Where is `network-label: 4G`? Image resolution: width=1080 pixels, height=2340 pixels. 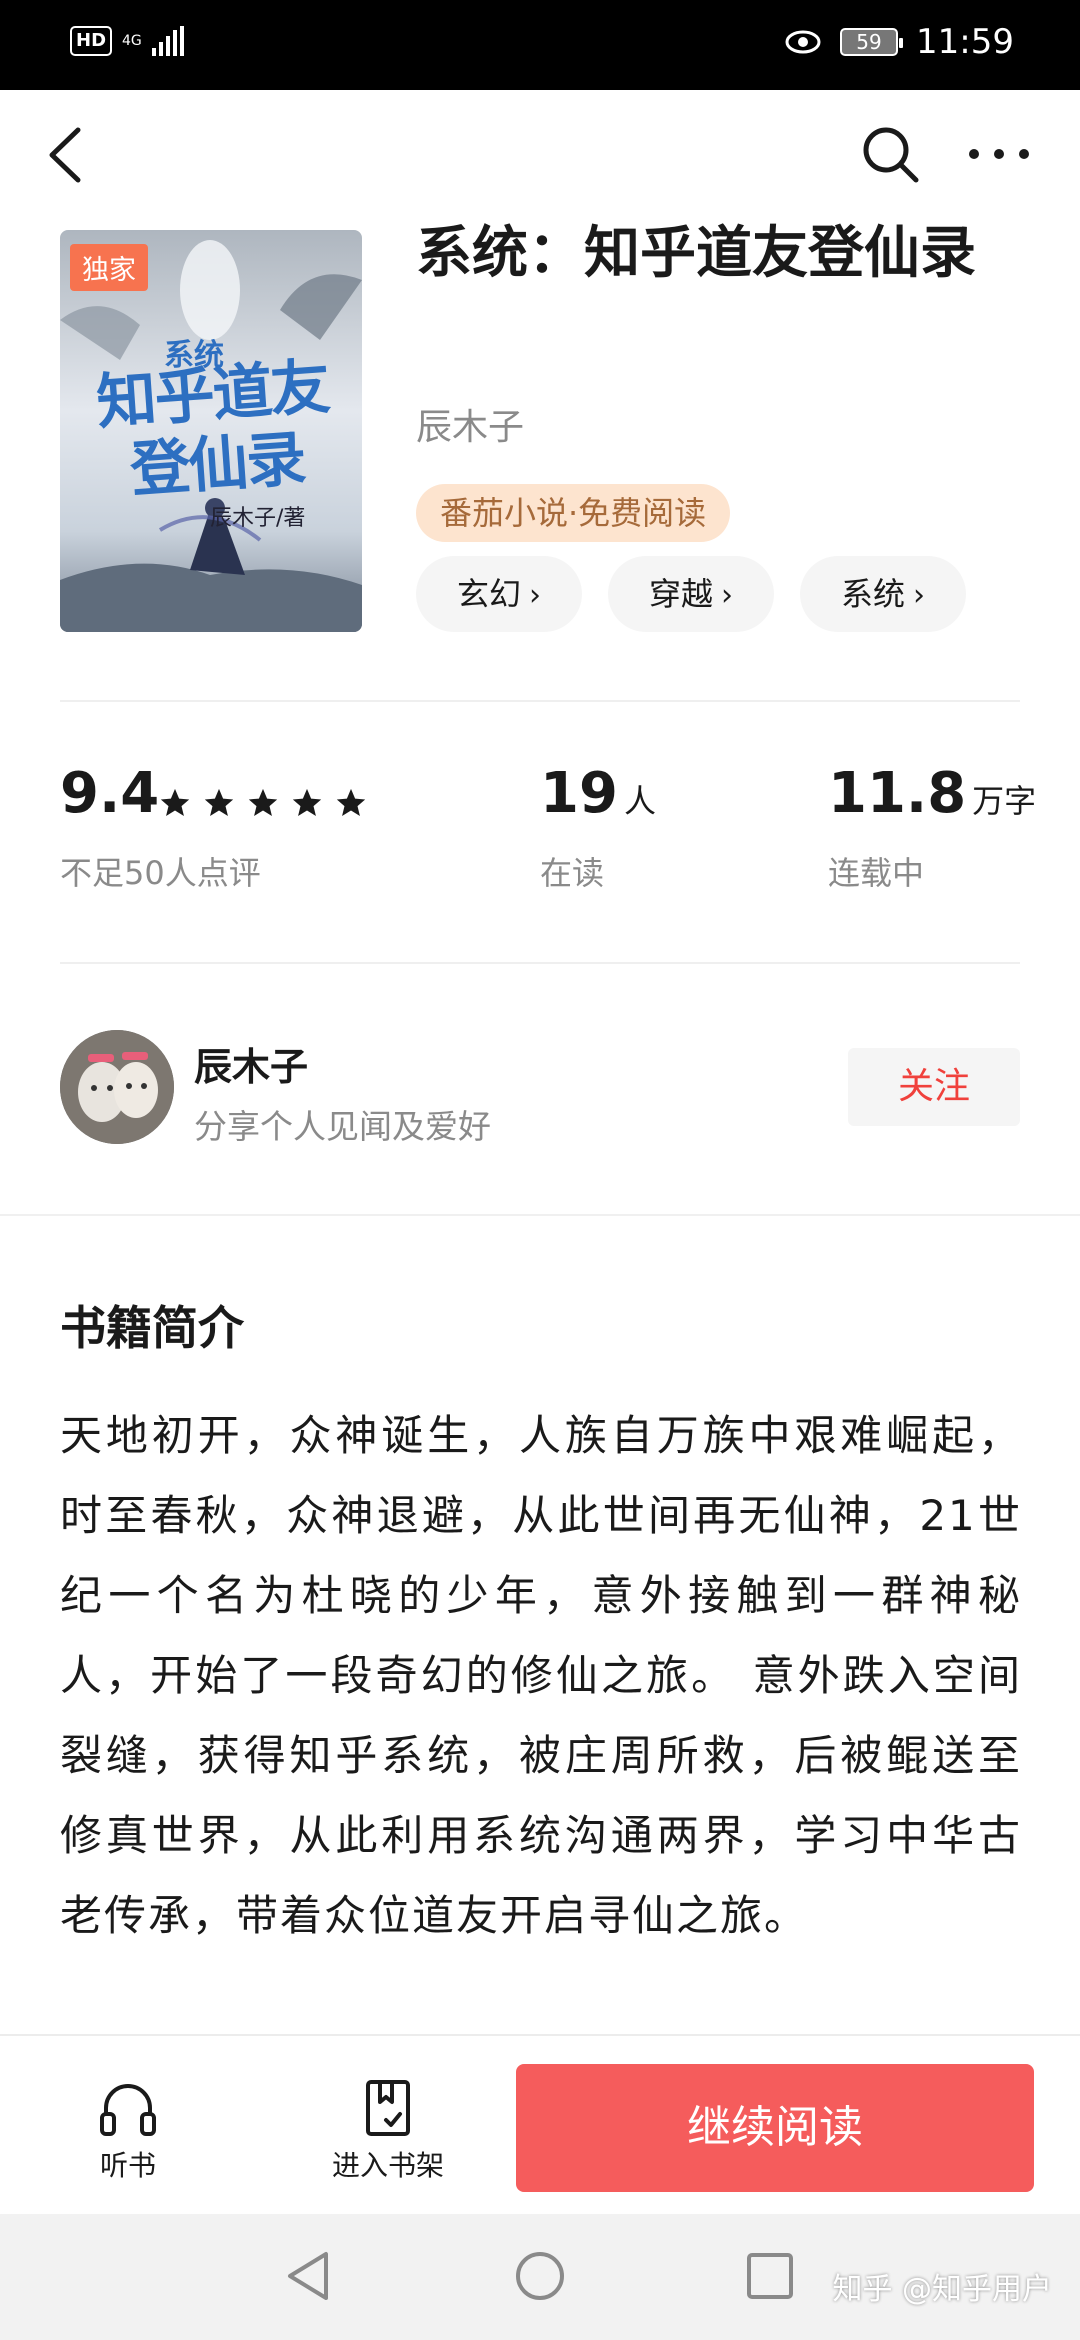
network-label: 4G is located at coordinates (132, 41).